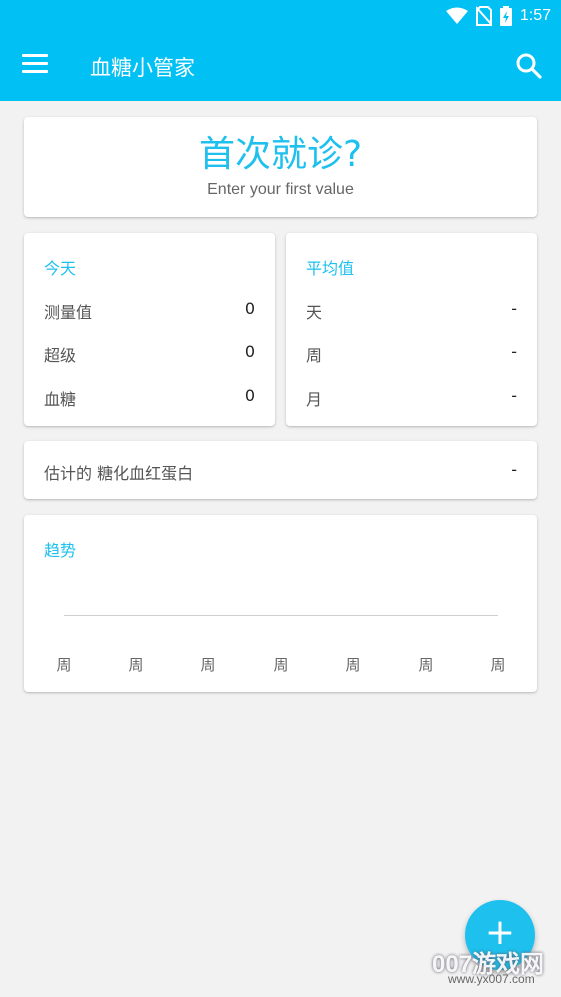 This screenshot has height=997, width=561. Describe the element at coordinates (60, 355) in the screenshot. I see `row-label: 超级` at that location.